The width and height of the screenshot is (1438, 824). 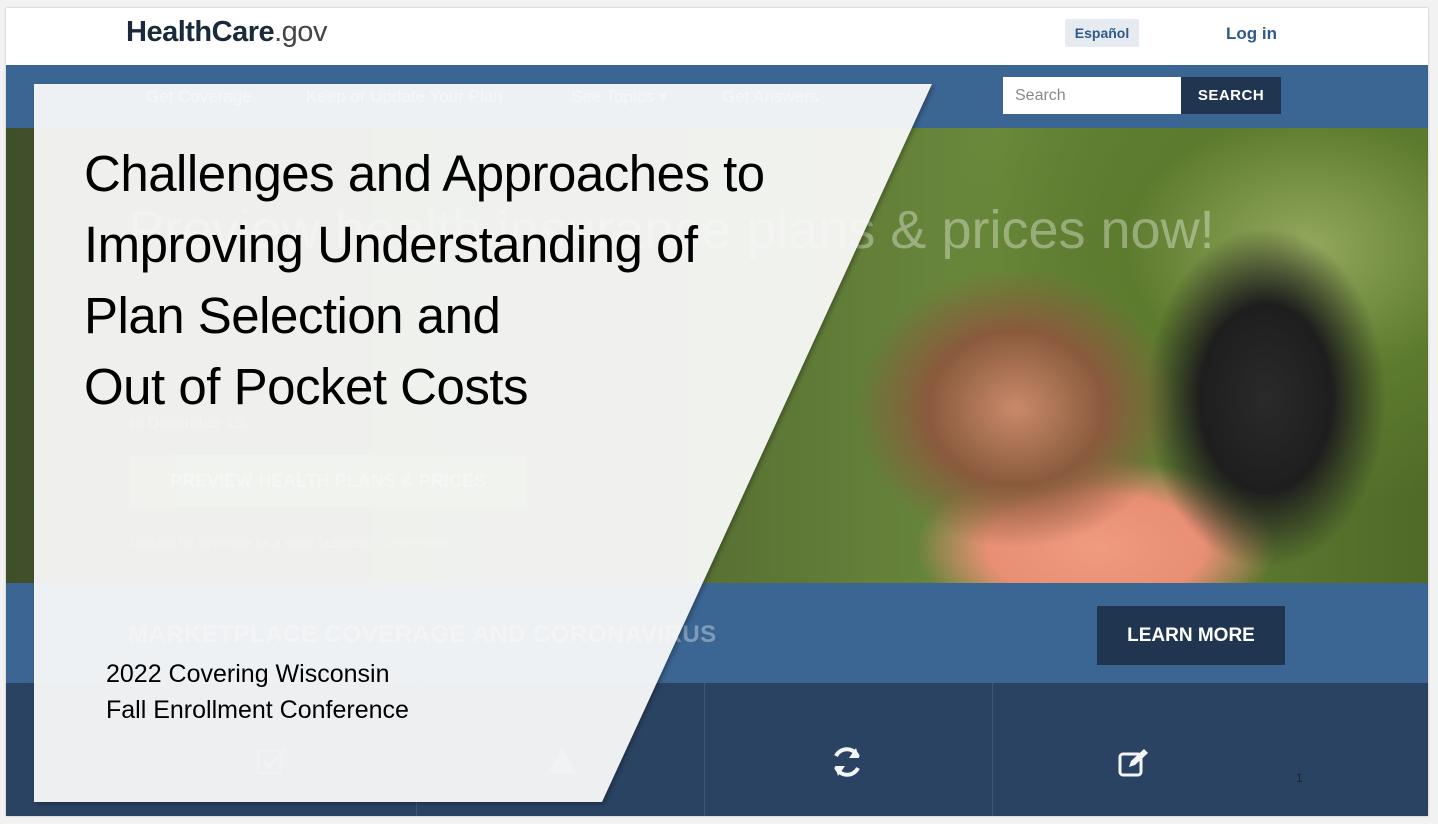 I want to click on slide-title-line: Challenges and Approaches to, so click(x=424, y=173).